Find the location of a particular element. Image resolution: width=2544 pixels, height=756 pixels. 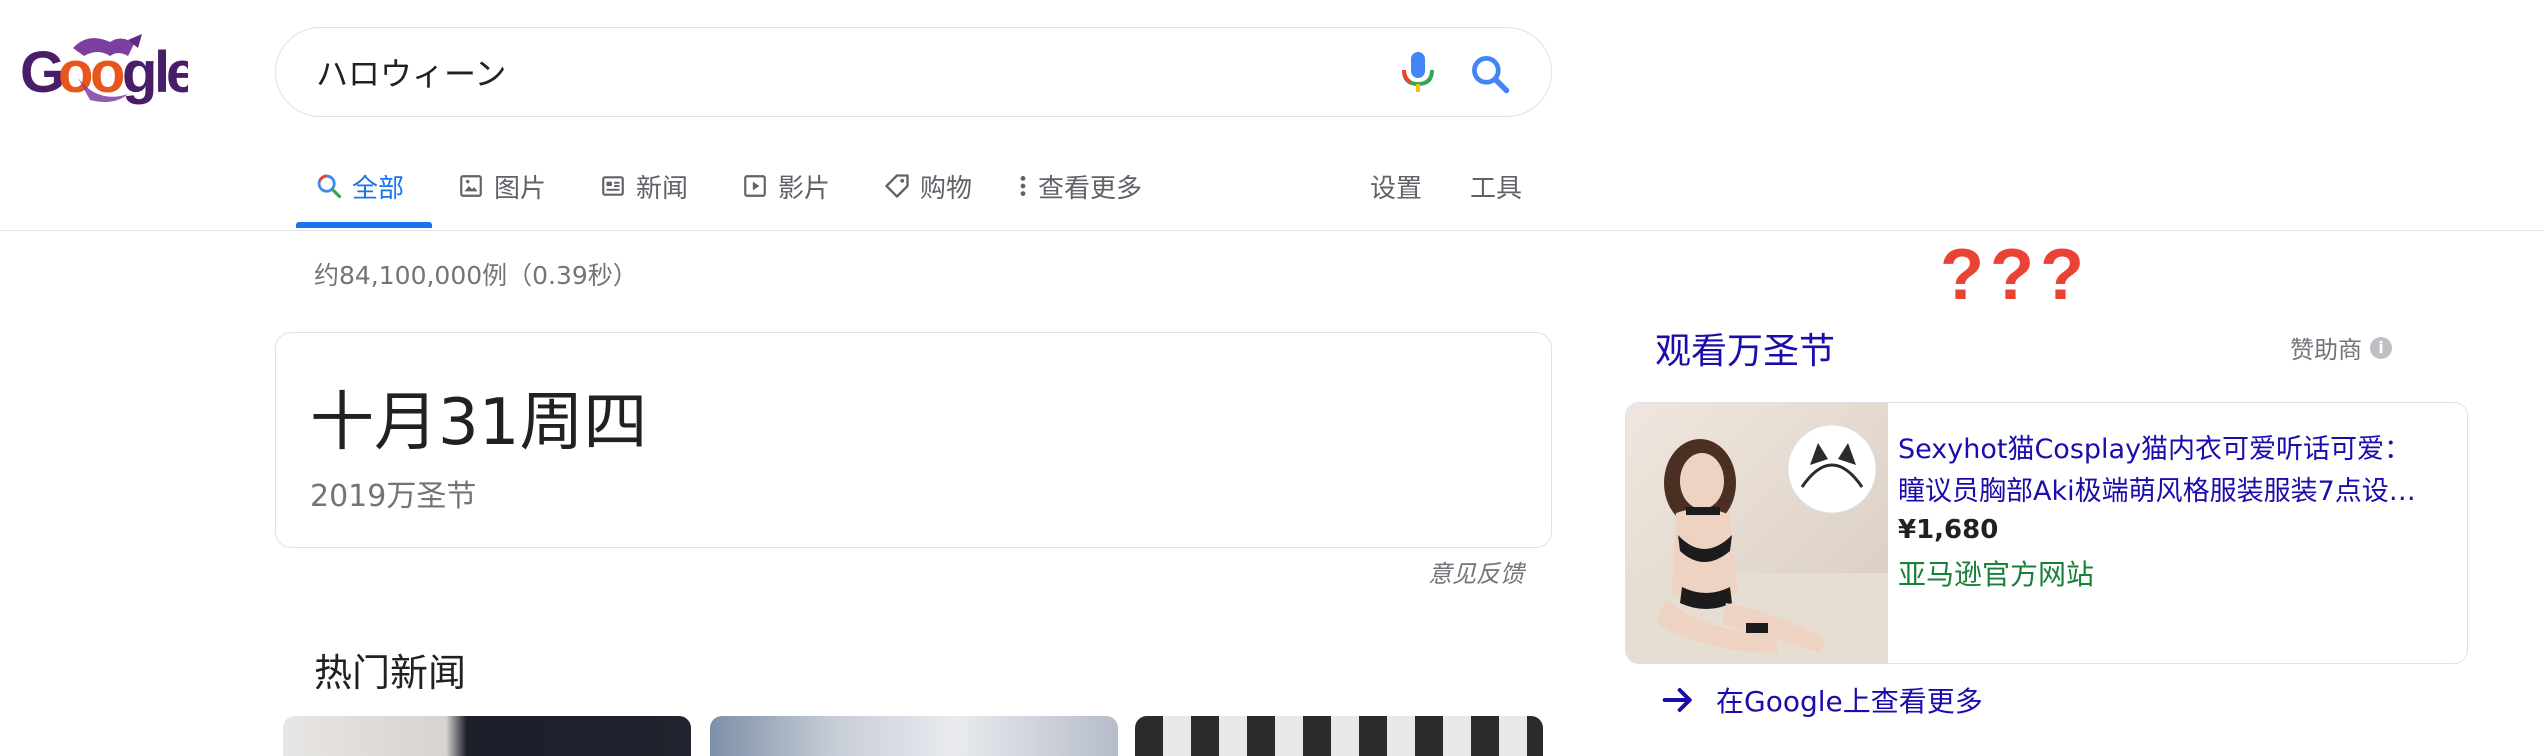

svg-text: e is located at coordinates (177, 72).